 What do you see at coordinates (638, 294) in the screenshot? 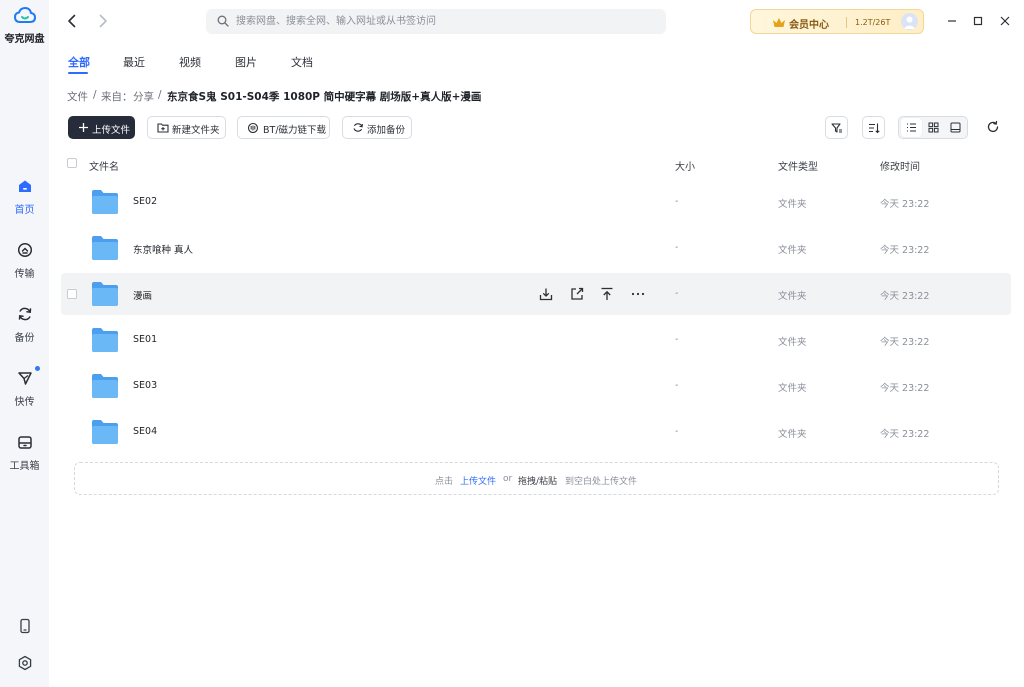
I see `more-options-icon` at bounding box center [638, 294].